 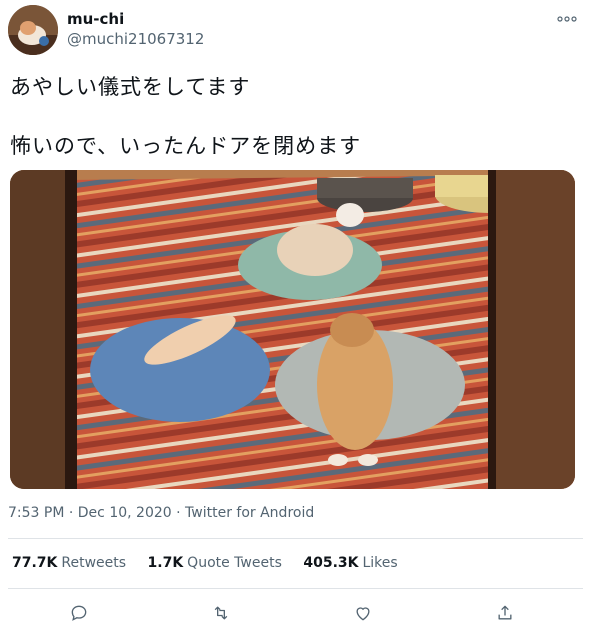 I want to click on share-icon, so click(x=505, y=613).